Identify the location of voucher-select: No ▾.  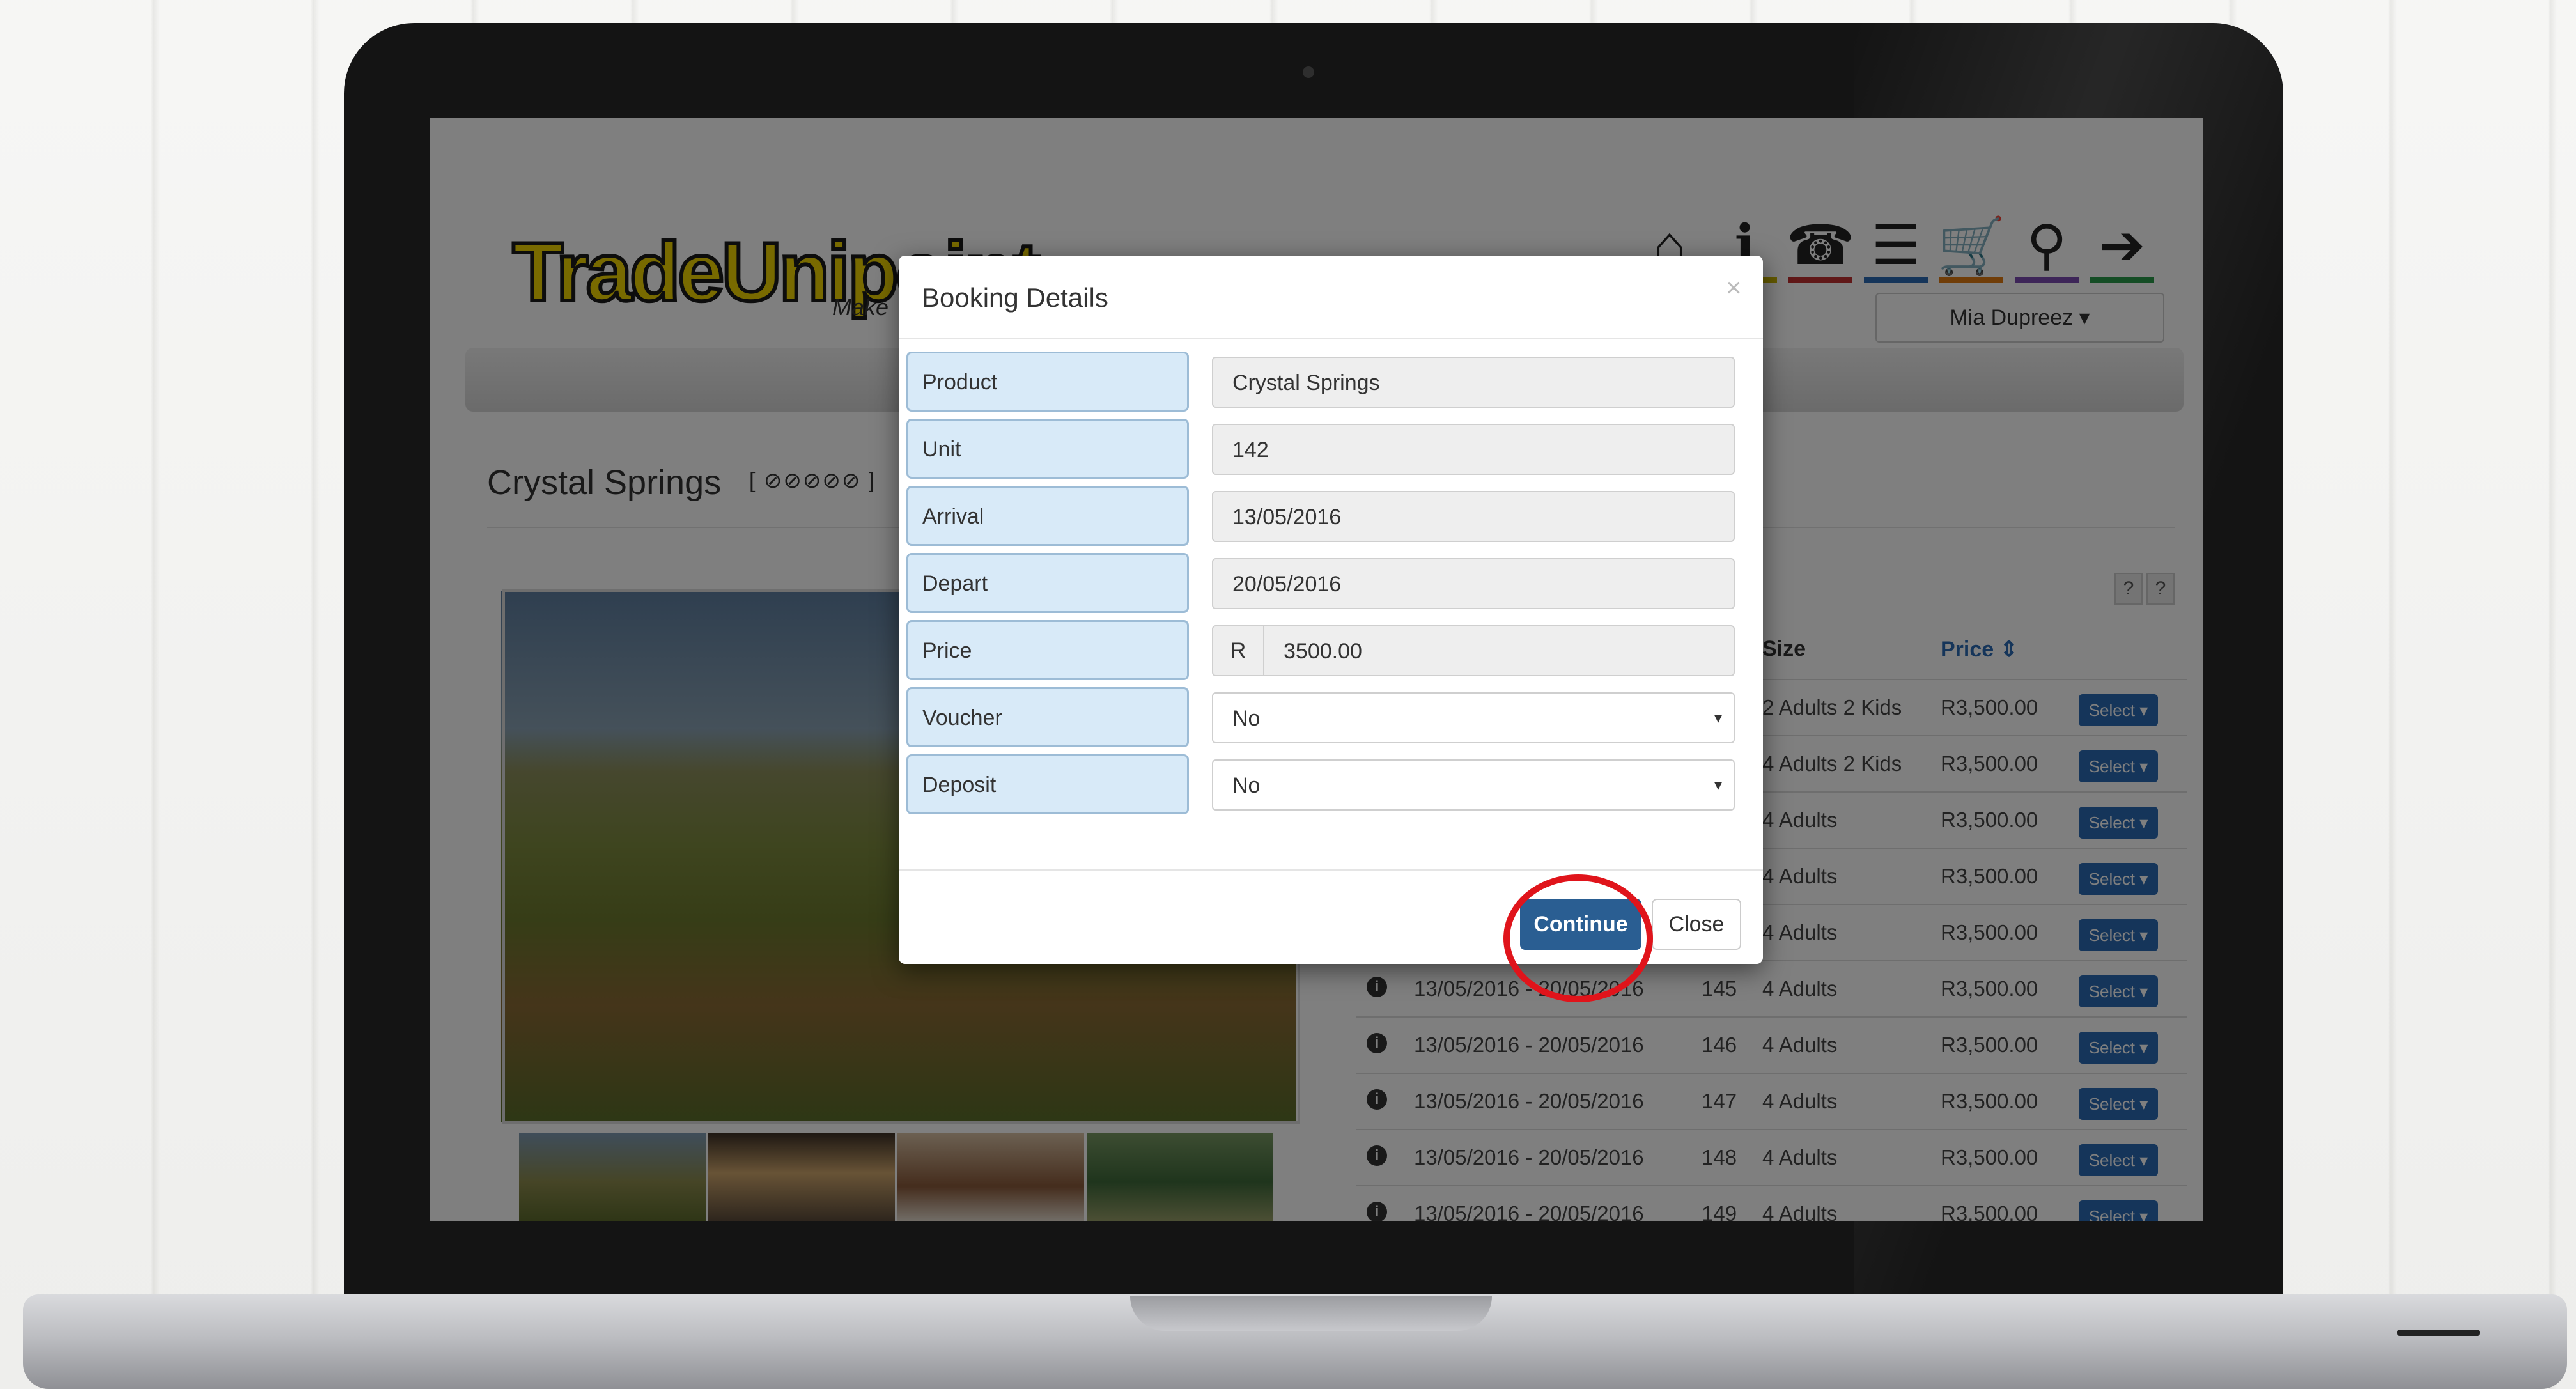
(1473, 718).